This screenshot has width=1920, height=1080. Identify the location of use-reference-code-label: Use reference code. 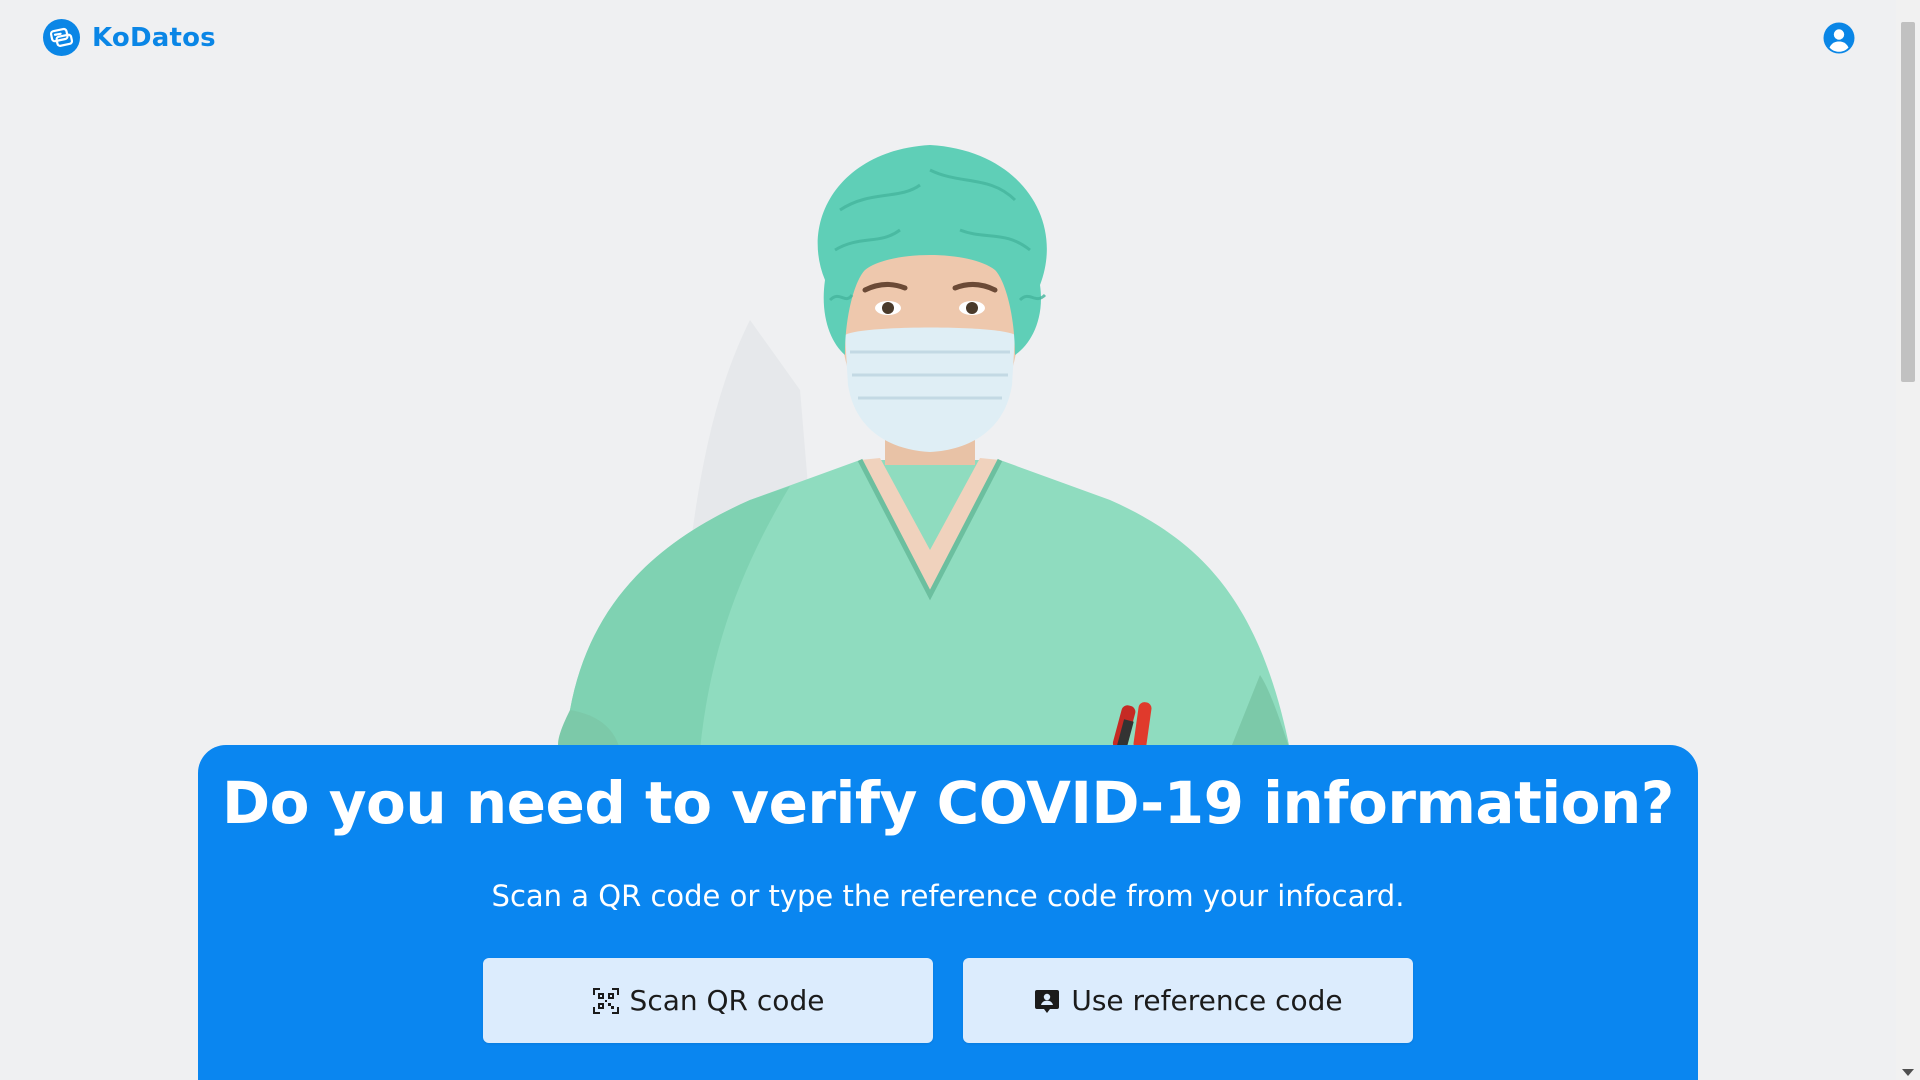
(1207, 1000).